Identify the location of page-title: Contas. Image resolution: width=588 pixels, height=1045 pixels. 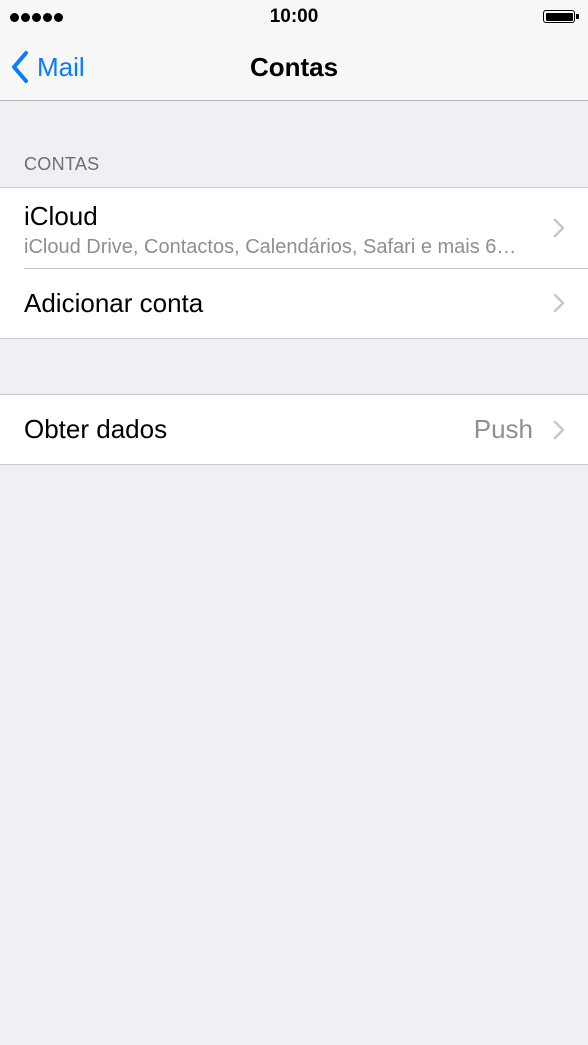
(294, 67).